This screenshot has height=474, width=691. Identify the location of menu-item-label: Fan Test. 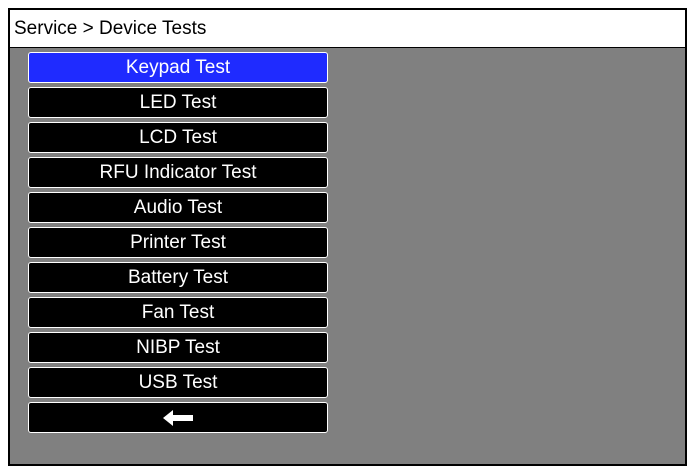
(178, 312).